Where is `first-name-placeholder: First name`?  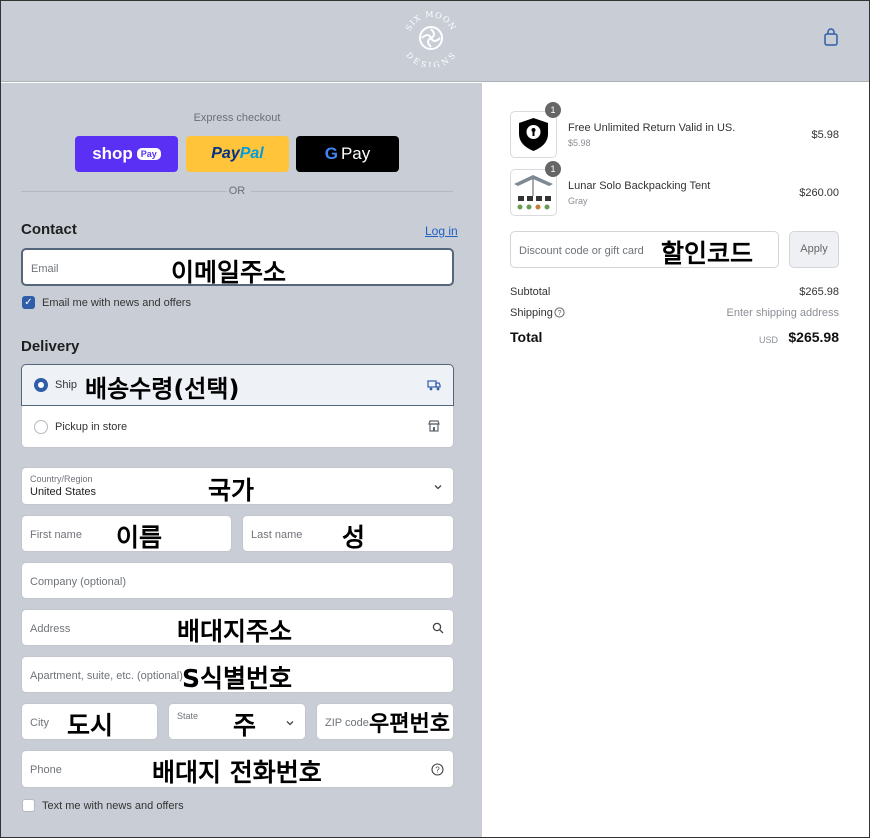
first-name-placeholder: First name is located at coordinates (56, 535).